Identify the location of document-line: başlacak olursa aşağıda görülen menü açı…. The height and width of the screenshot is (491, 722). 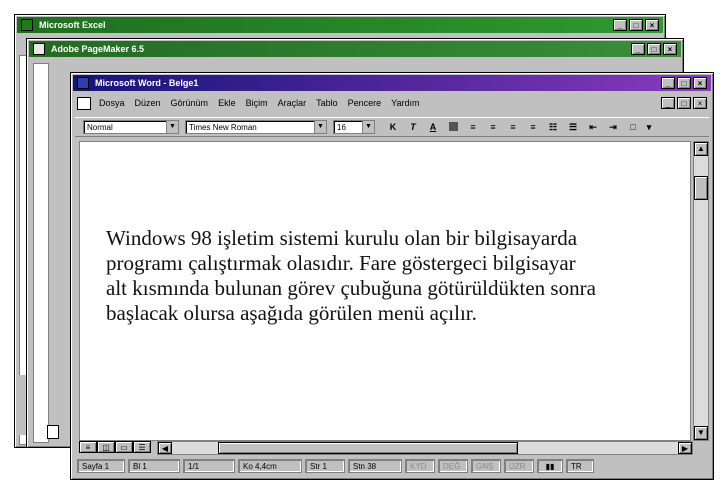
(291, 313).